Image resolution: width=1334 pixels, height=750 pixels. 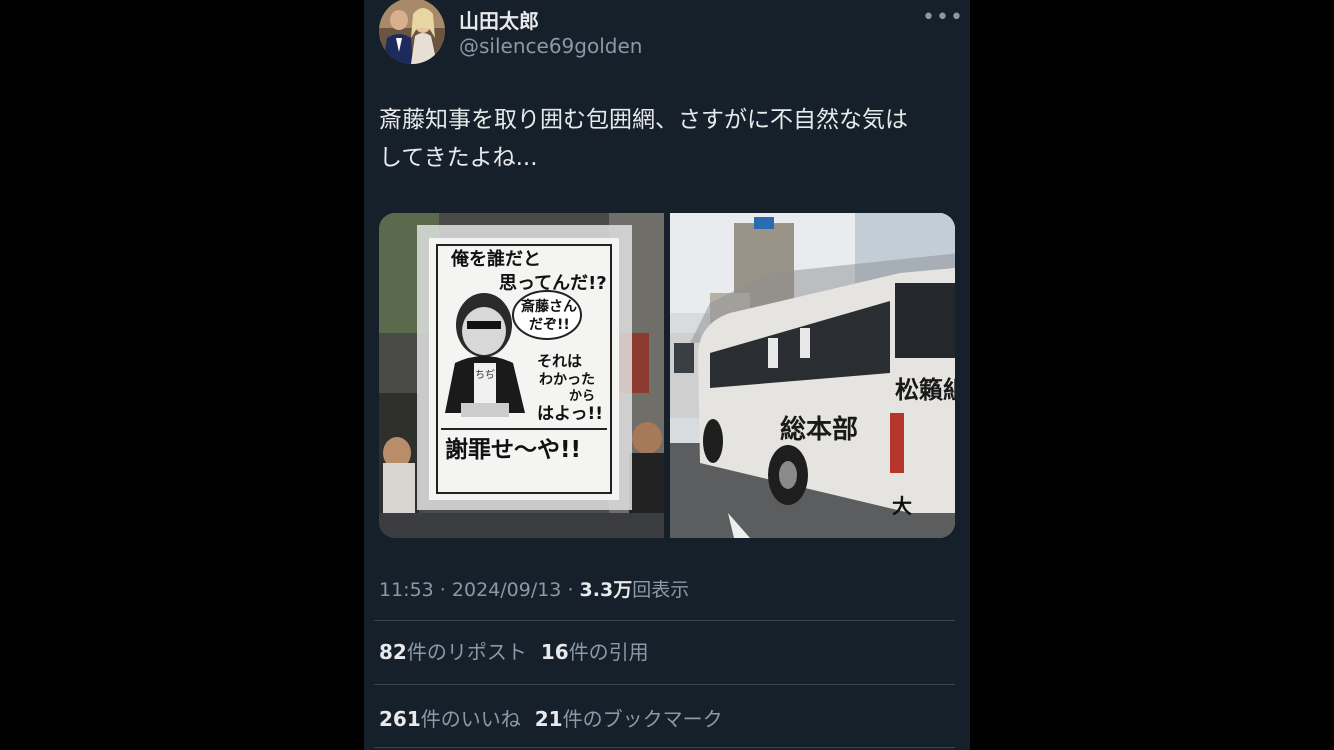 What do you see at coordinates (513, 449) in the screenshot?
I see `poster-bottom-line: 謝罪せ〜や!!` at bounding box center [513, 449].